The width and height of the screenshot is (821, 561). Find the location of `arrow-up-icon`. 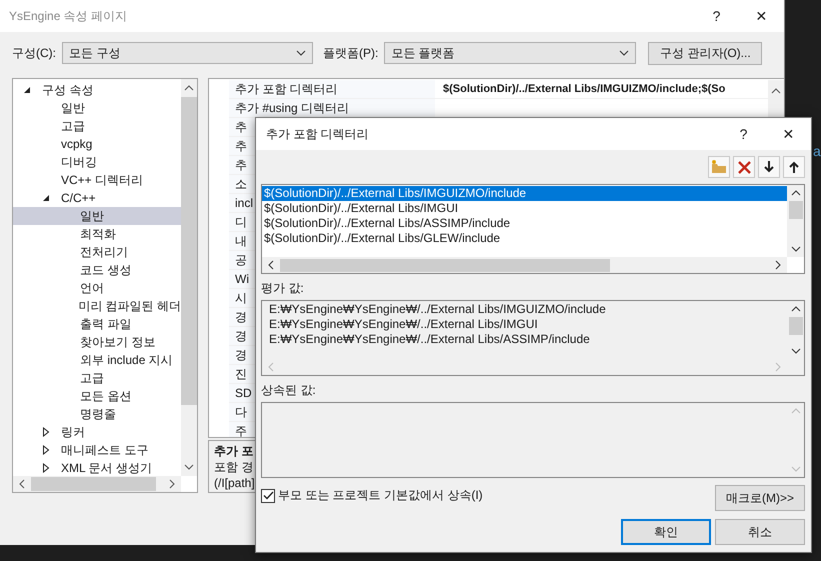

arrow-up-icon is located at coordinates (794, 167).